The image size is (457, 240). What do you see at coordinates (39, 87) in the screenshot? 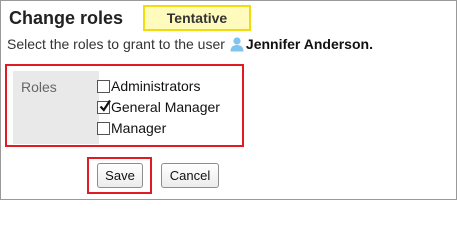
I see `roles-label: Roles` at bounding box center [39, 87].